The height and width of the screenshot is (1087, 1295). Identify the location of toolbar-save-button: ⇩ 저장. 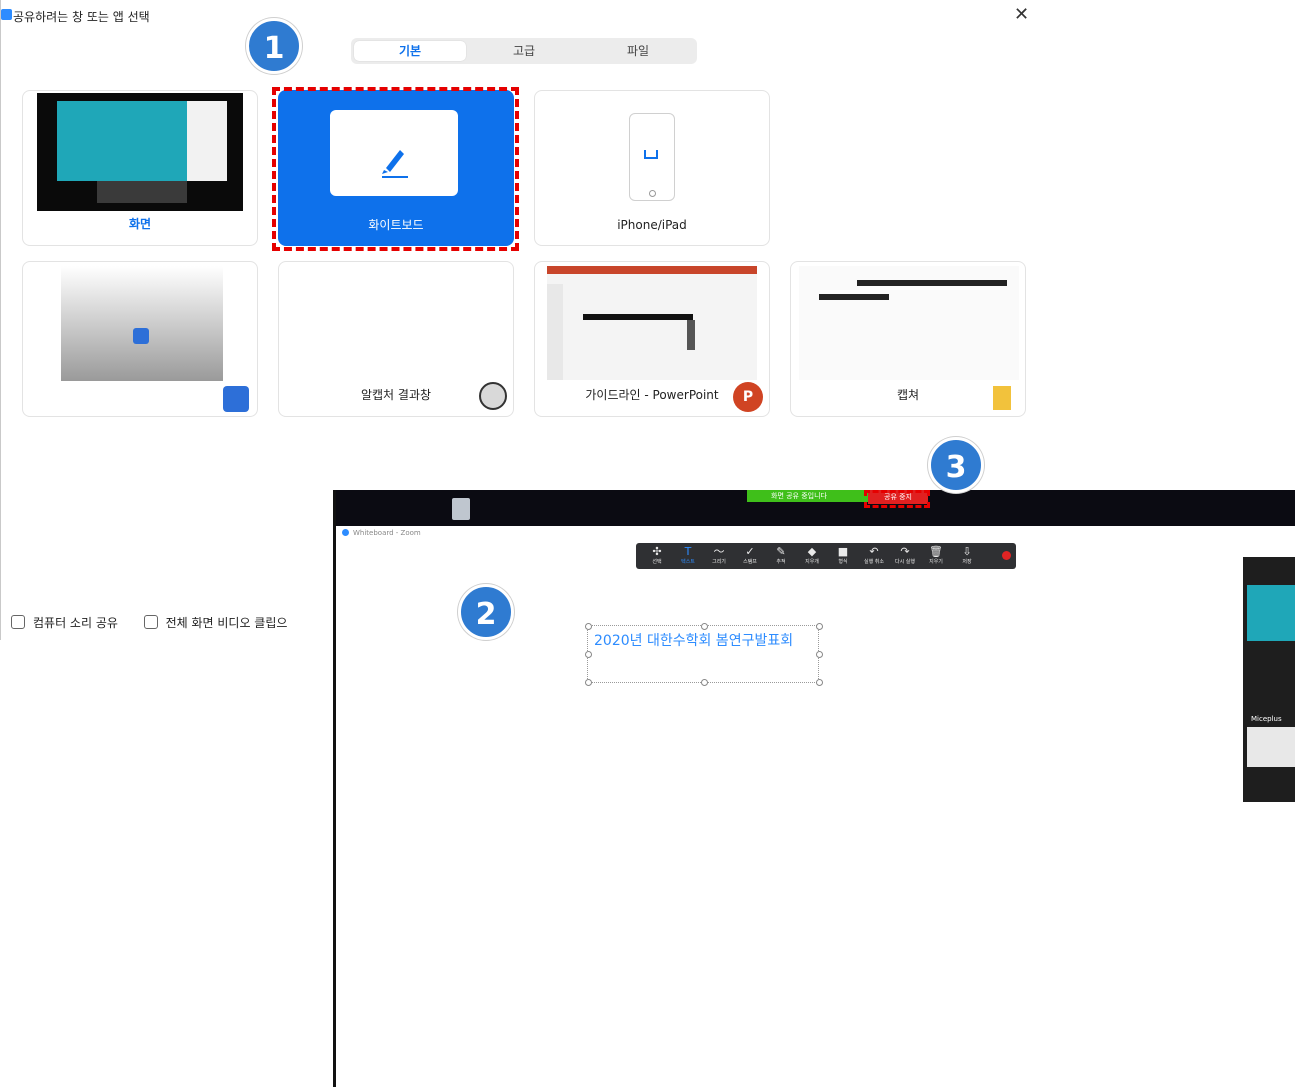
(967, 556).